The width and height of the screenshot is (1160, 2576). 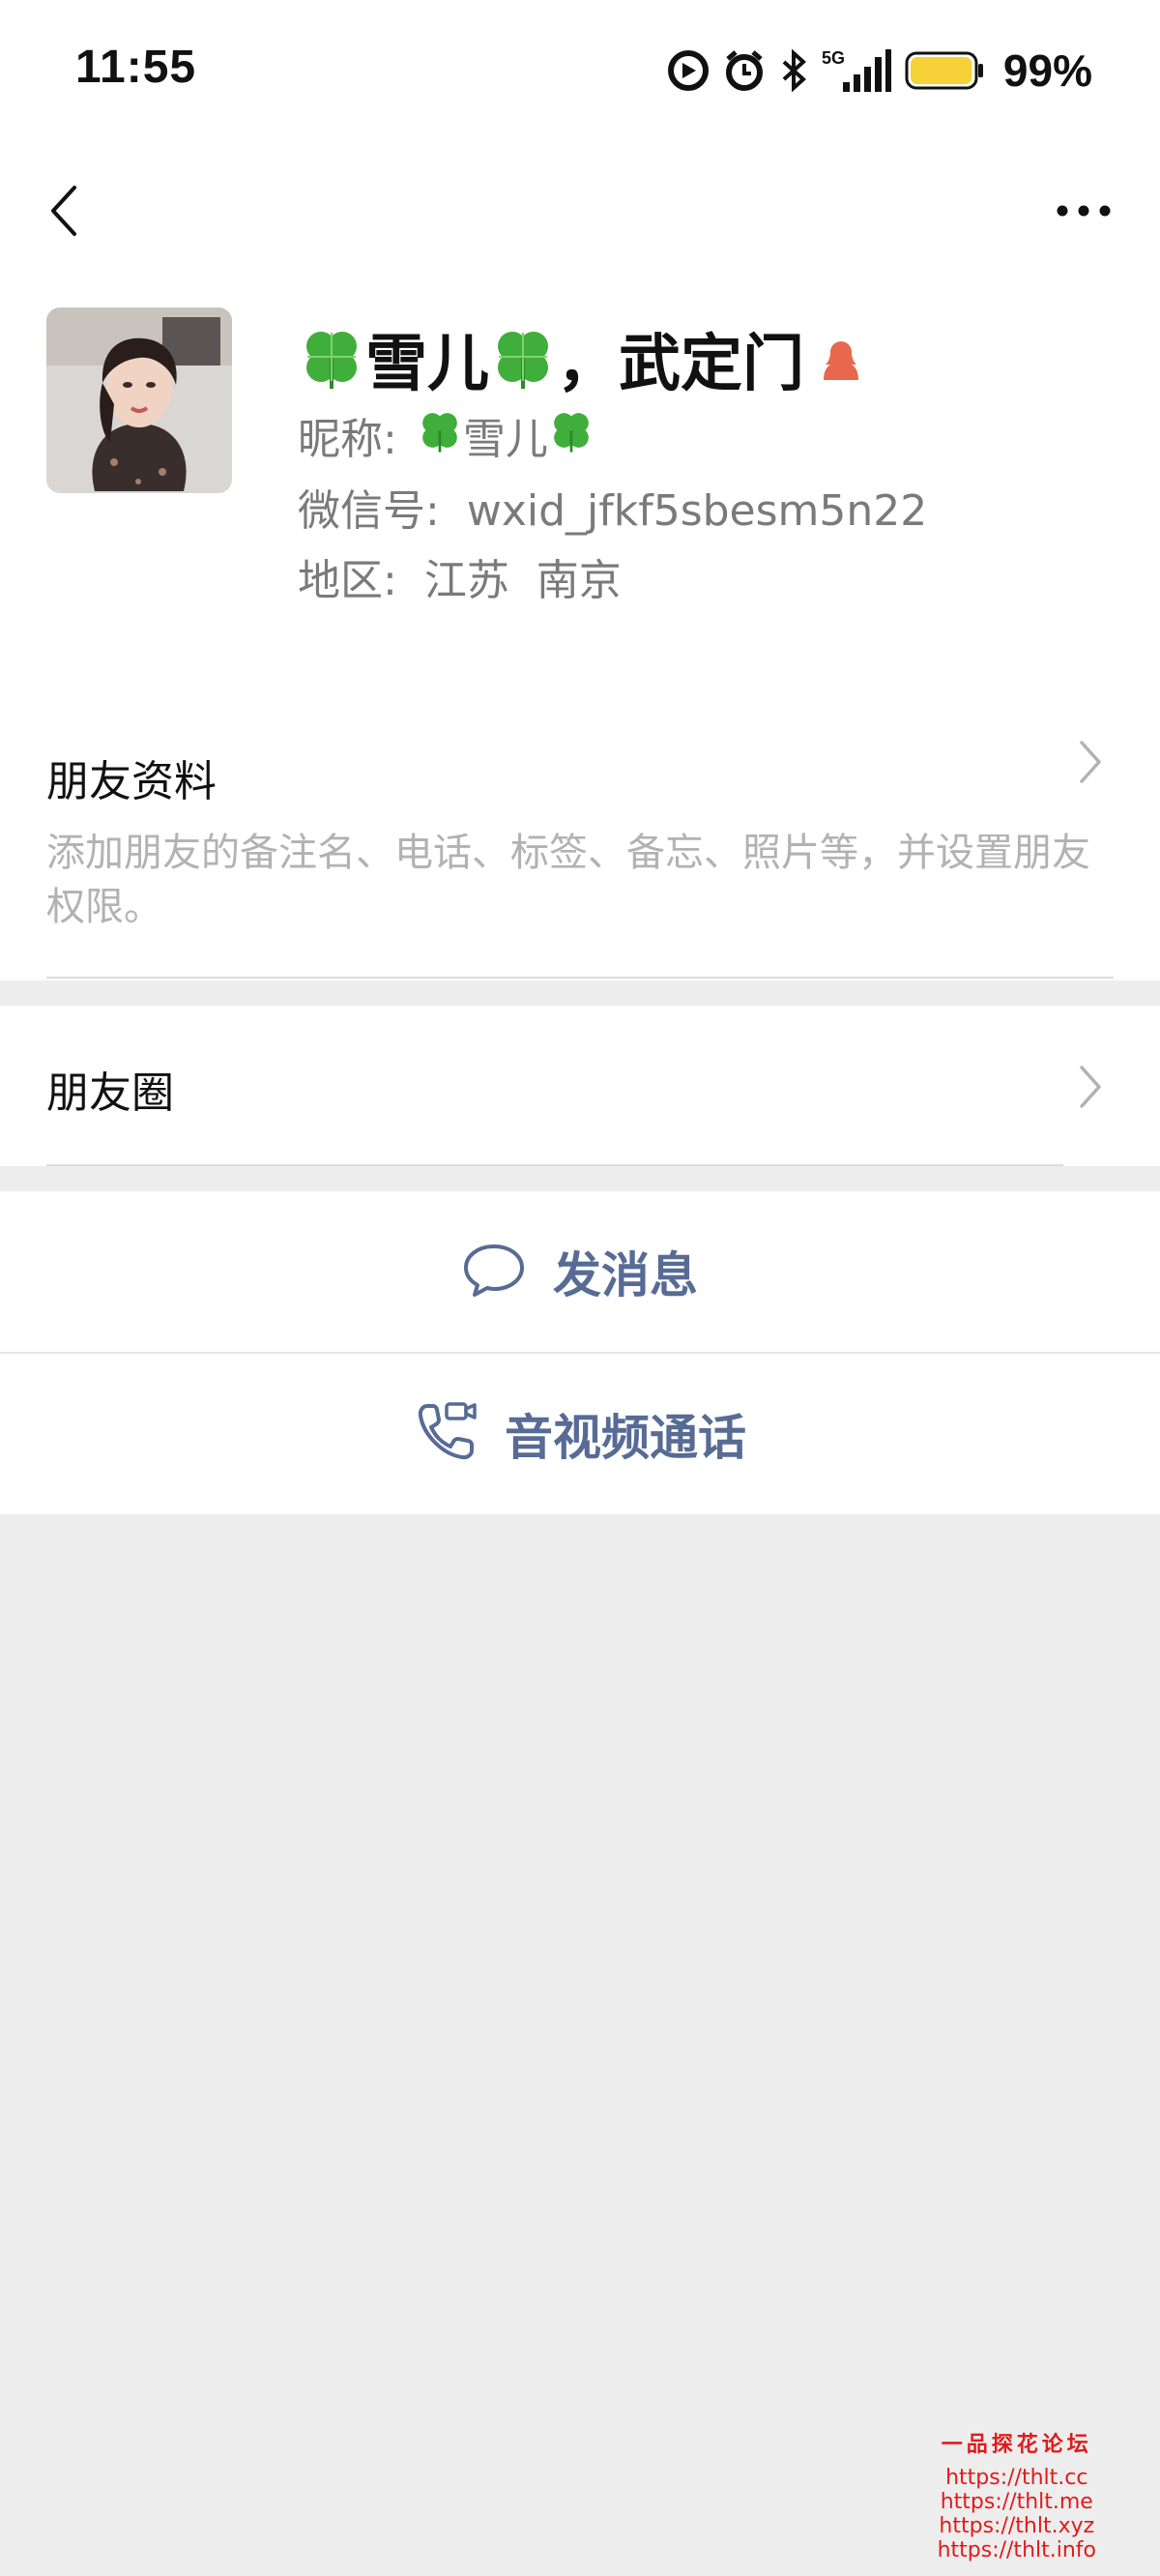 I want to click on send-message-button: 发消息, so click(x=580, y=1271).